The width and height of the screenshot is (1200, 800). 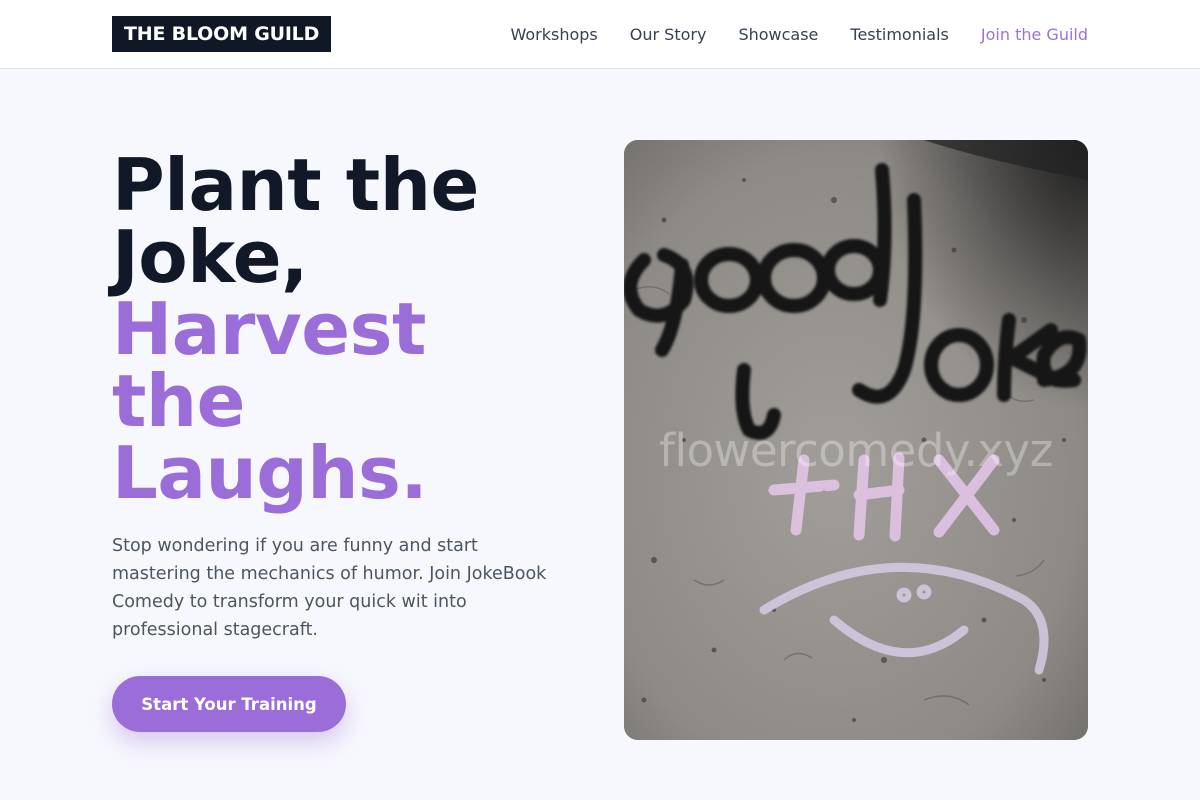 What do you see at coordinates (179, 401) in the screenshot?
I see `hero-title-accent-line: the` at bounding box center [179, 401].